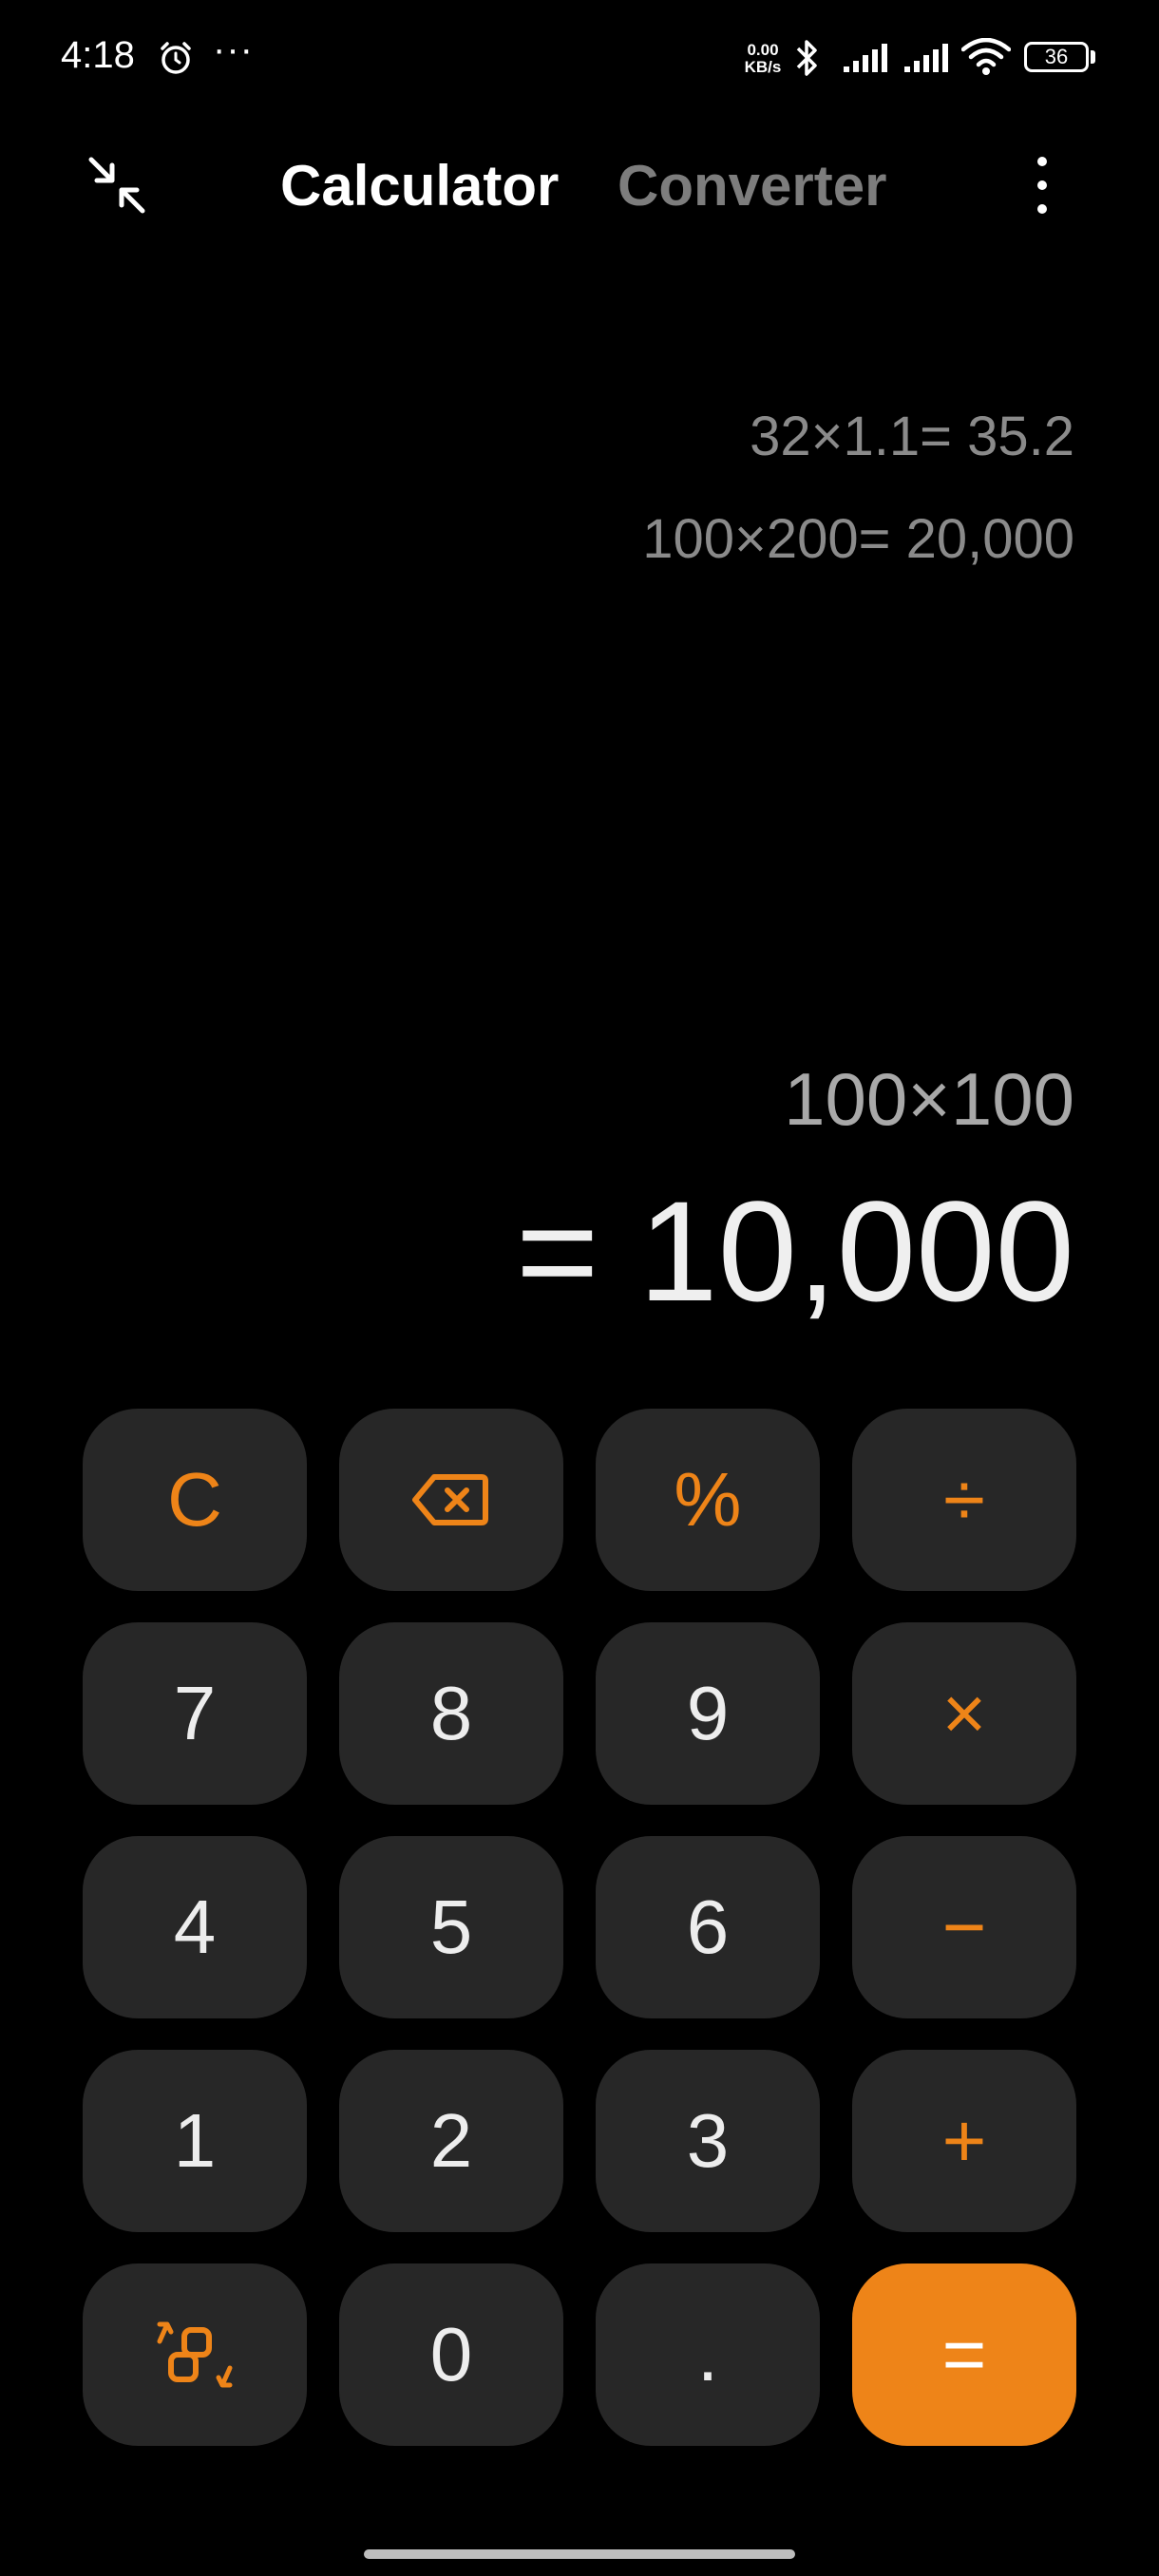 The width and height of the screenshot is (1159, 2576). I want to click on bluetooth-icon, so click(806, 58).